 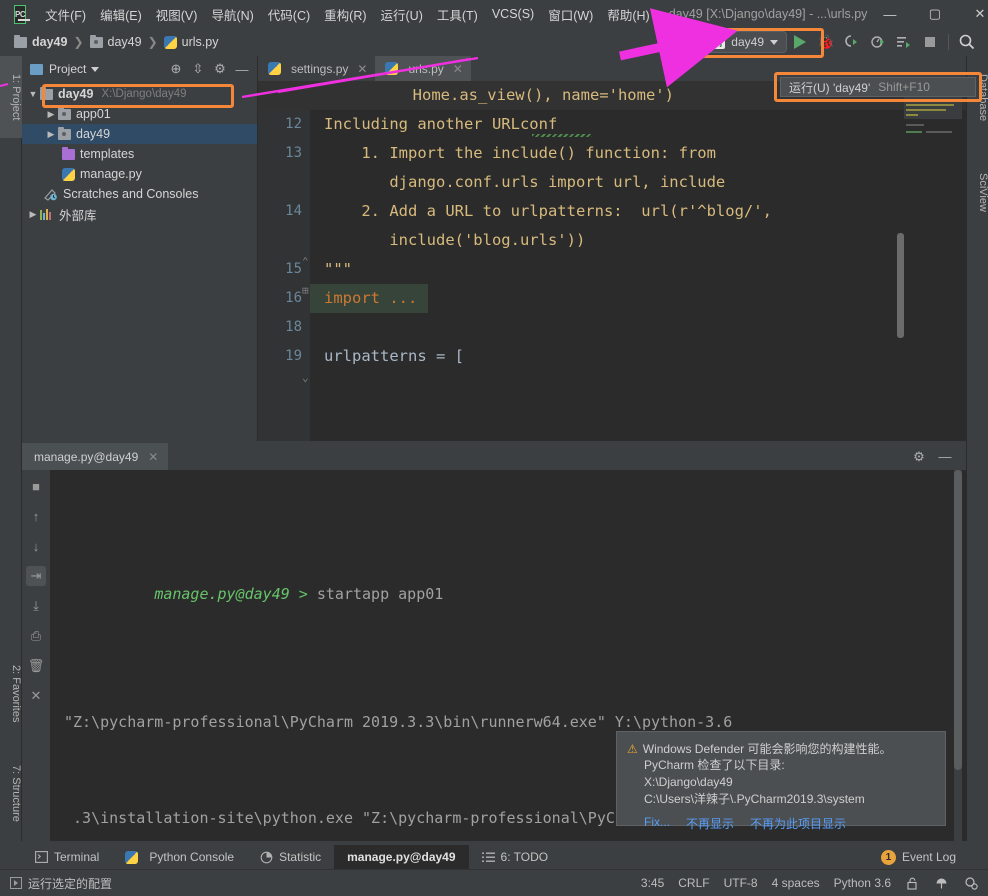 What do you see at coordinates (266, 857) in the screenshot?
I see `statistic-icon` at bounding box center [266, 857].